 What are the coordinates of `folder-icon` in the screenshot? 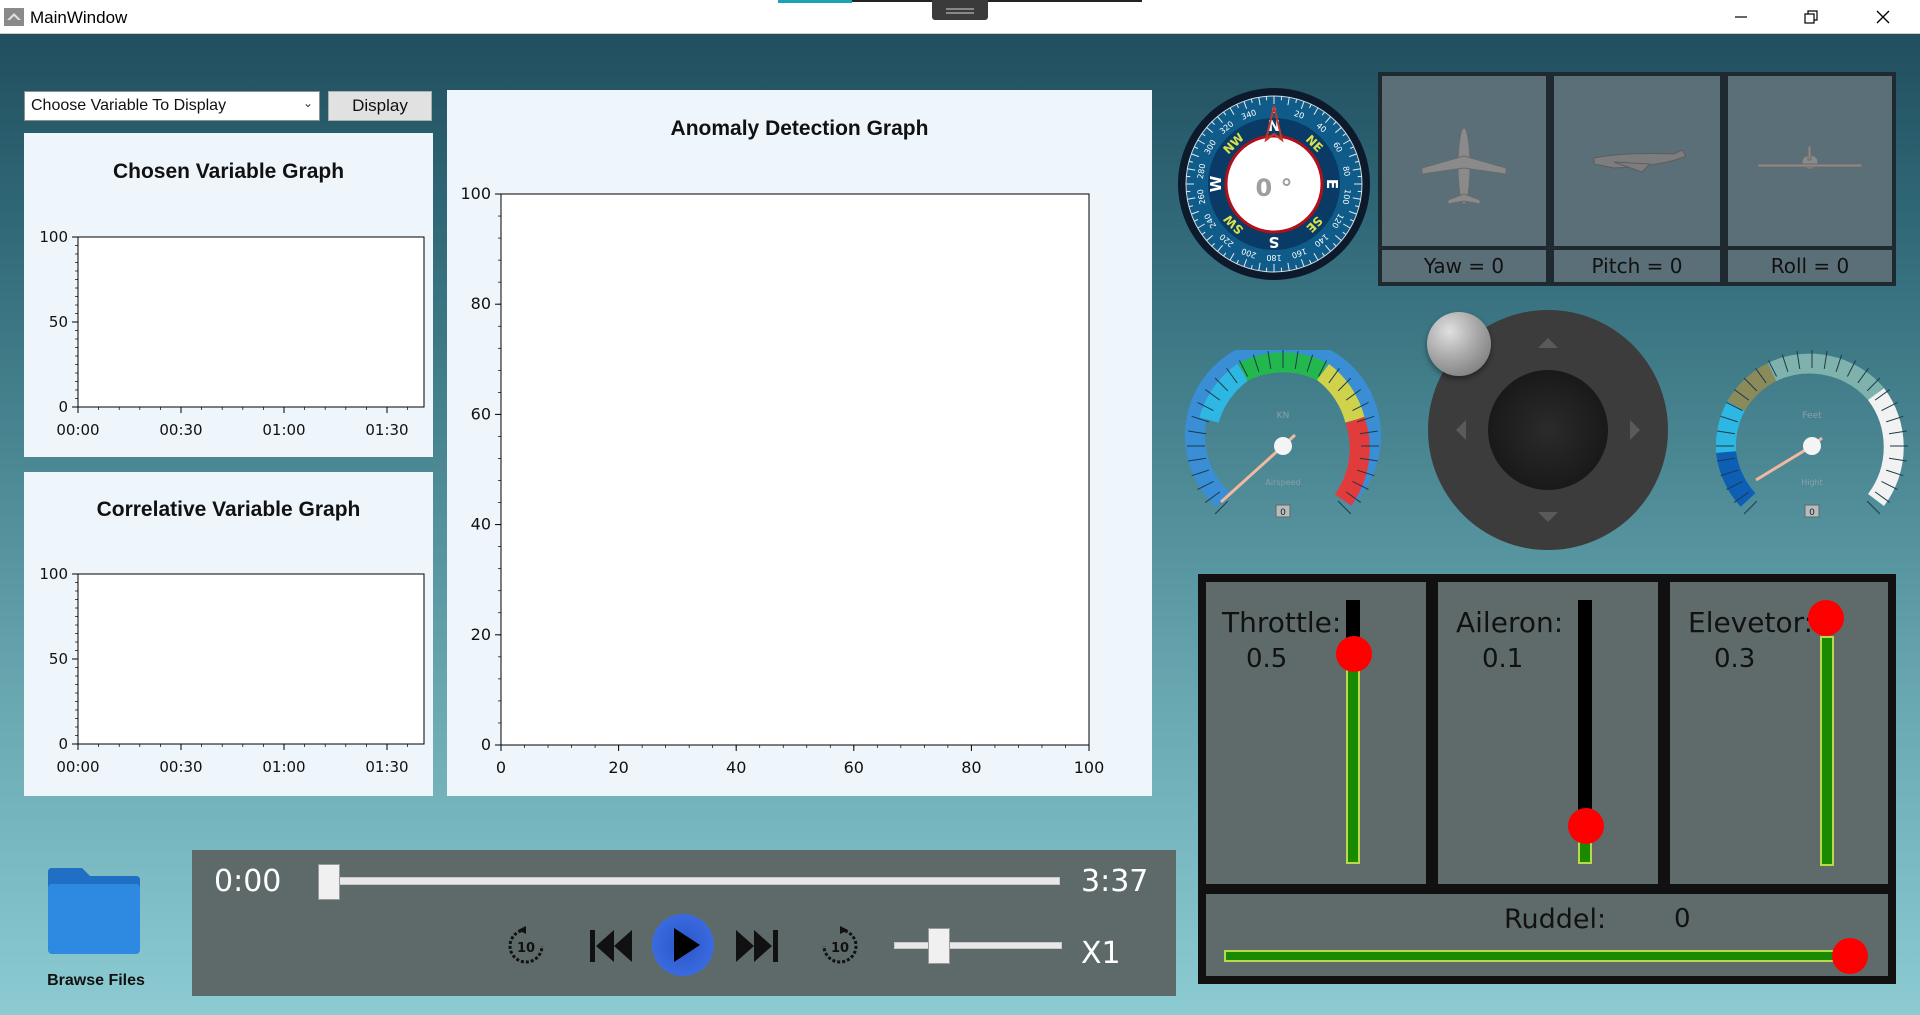 It's located at (94, 911).